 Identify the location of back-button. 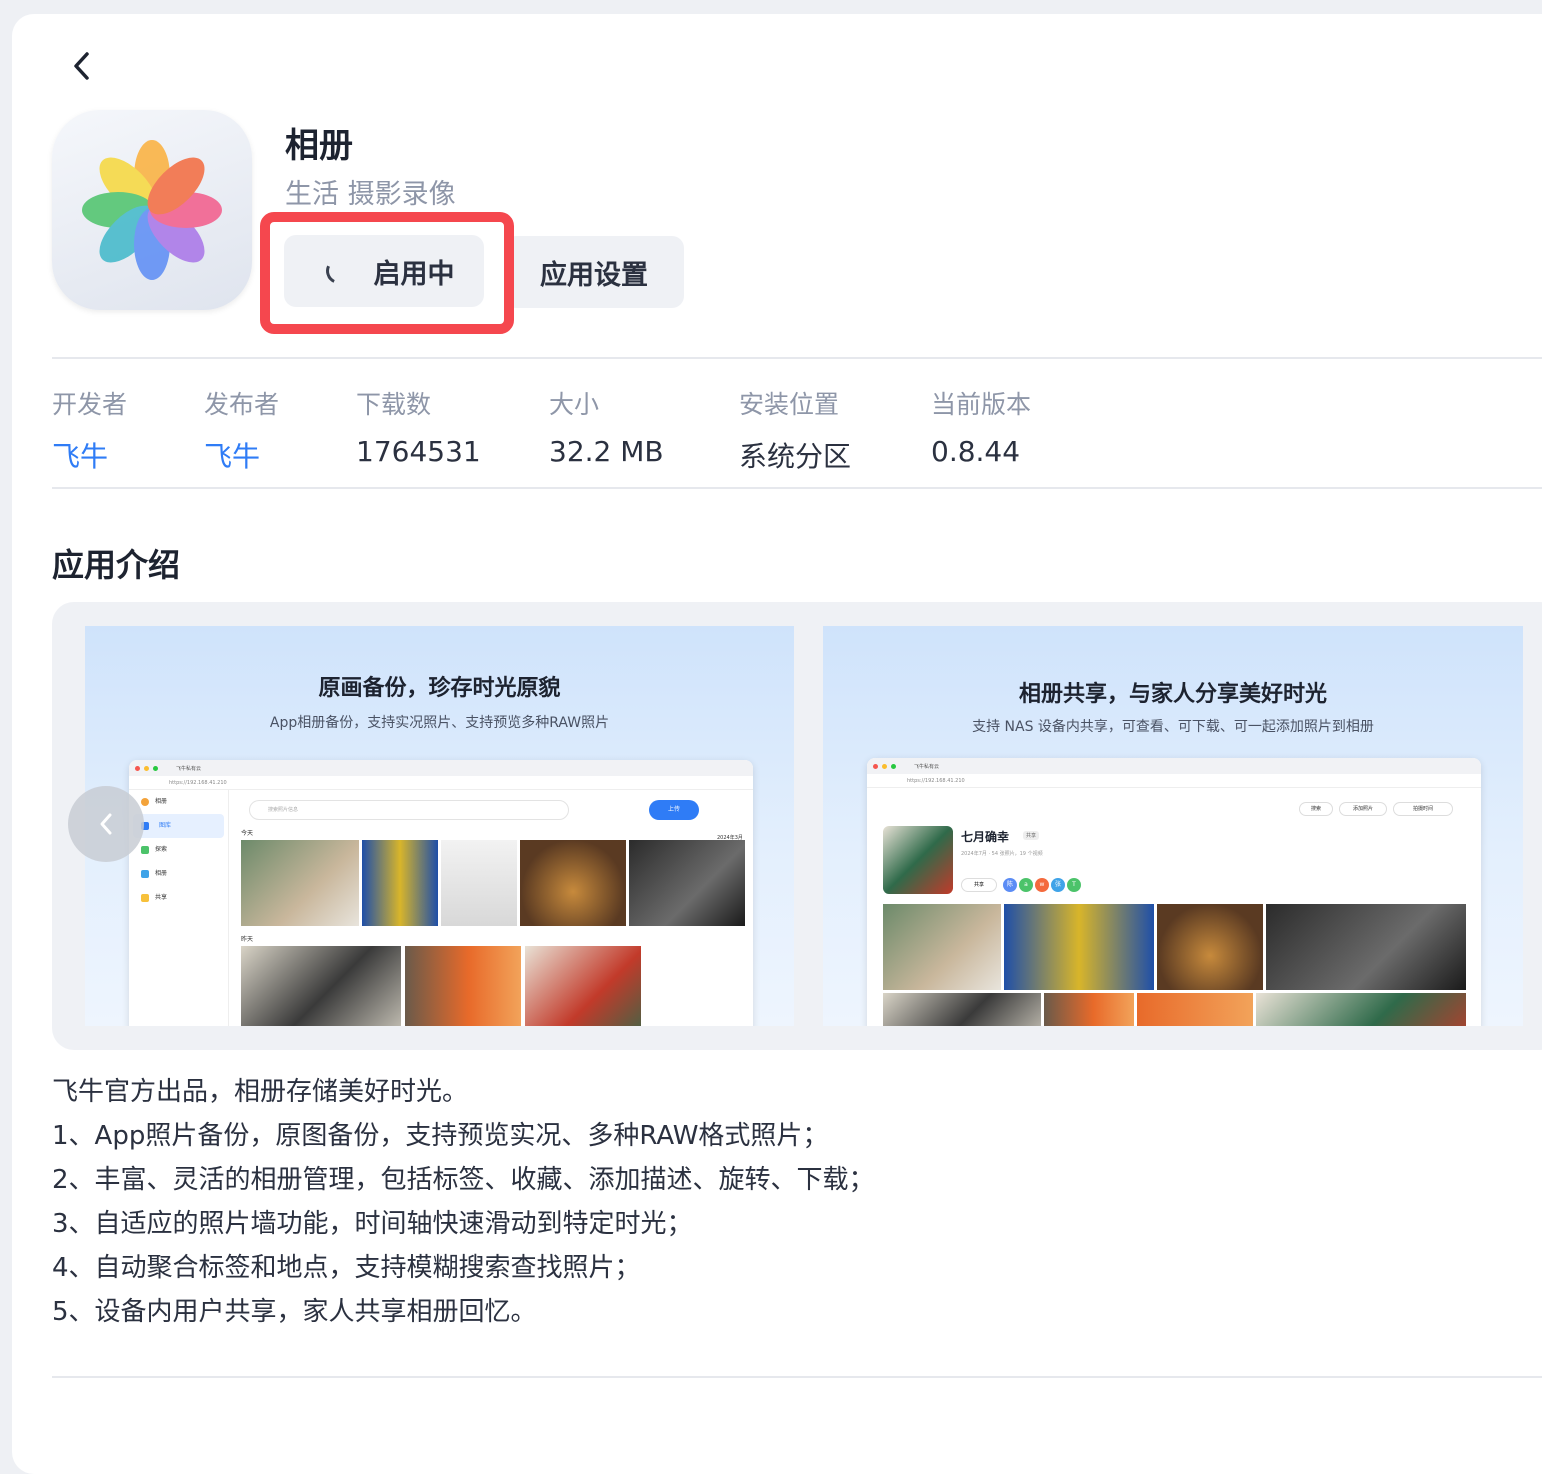
(82, 66).